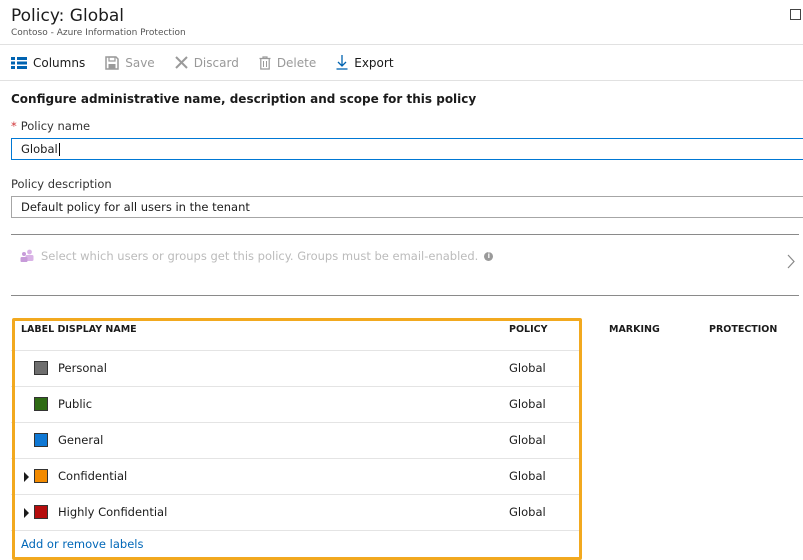 The width and height of the screenshot is (803, 560). I want to click on text-caret, so click(59, 149).